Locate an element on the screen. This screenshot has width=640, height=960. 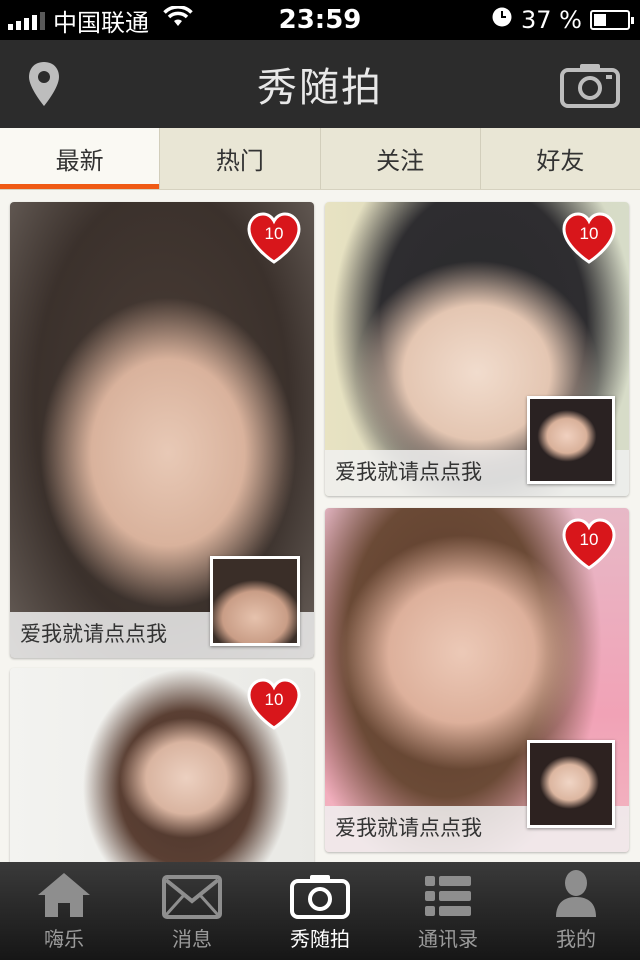
filter-tabs: 最新 热门 关注 好友 is located at coordinates (320, 159).